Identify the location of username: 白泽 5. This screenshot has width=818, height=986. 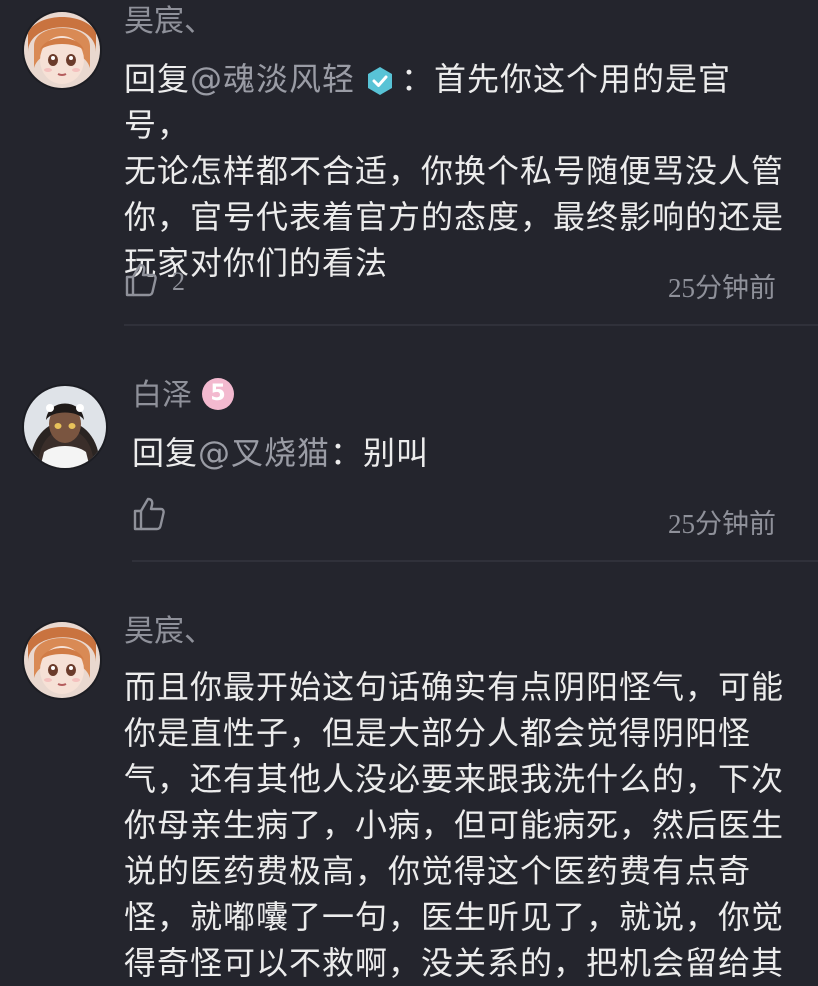
(183, 396).